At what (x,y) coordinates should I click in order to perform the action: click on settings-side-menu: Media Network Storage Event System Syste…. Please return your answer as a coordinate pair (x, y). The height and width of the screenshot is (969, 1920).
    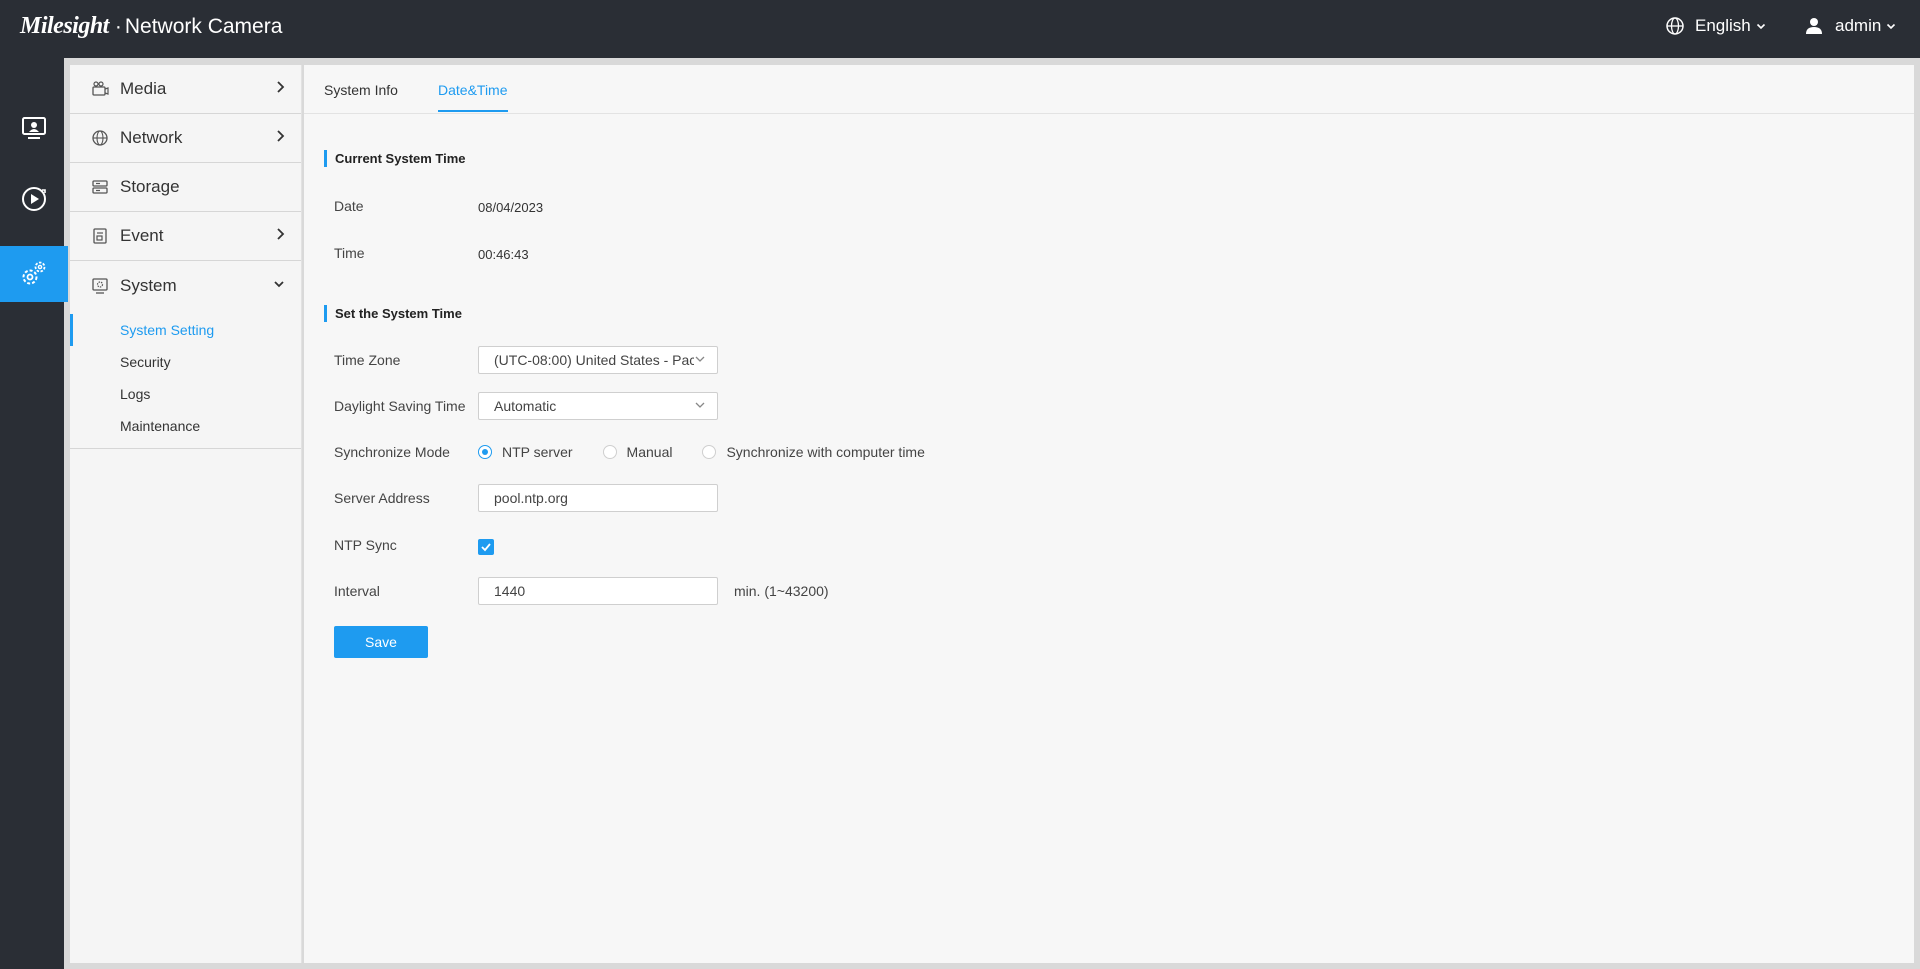
    Looking at the image, I should click on (186, 514).